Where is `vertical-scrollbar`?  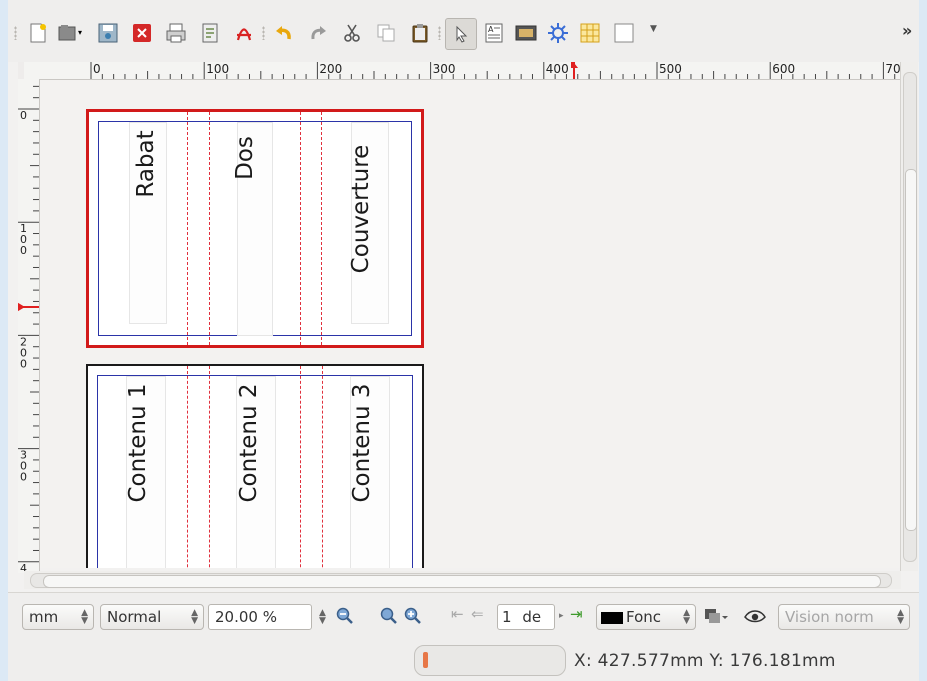 vertical-scrollbar is located at coordinates (909, 316).